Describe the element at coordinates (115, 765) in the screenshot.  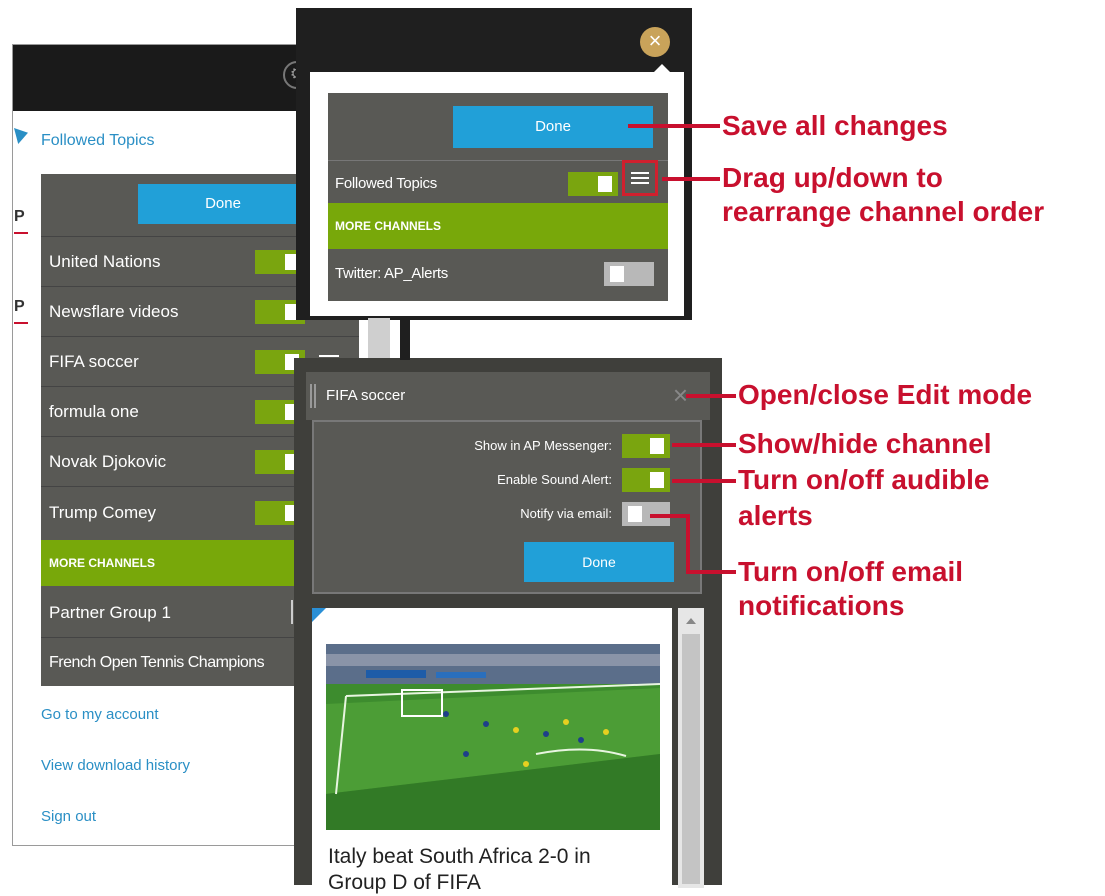
I see `download-history-link: View download history` at that location.